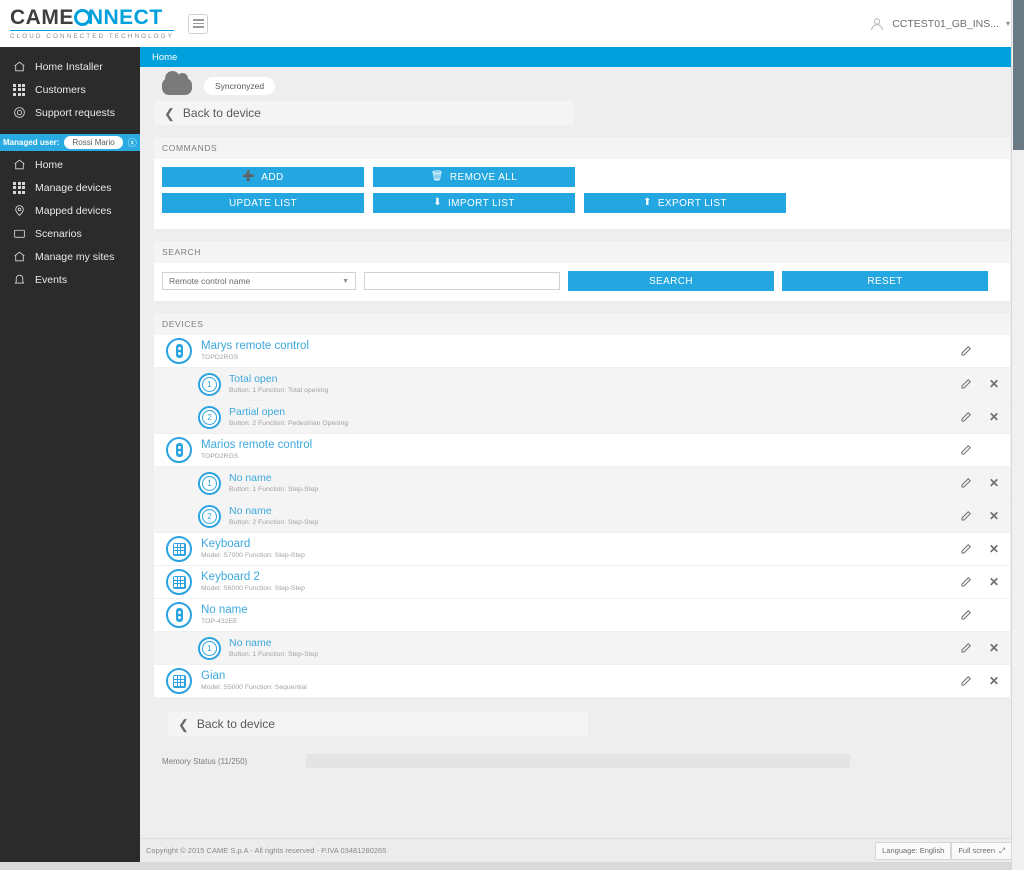  Describe the element at coordinates (913, 850) in the screenshot. I see `language-button: Language: English` at that location.